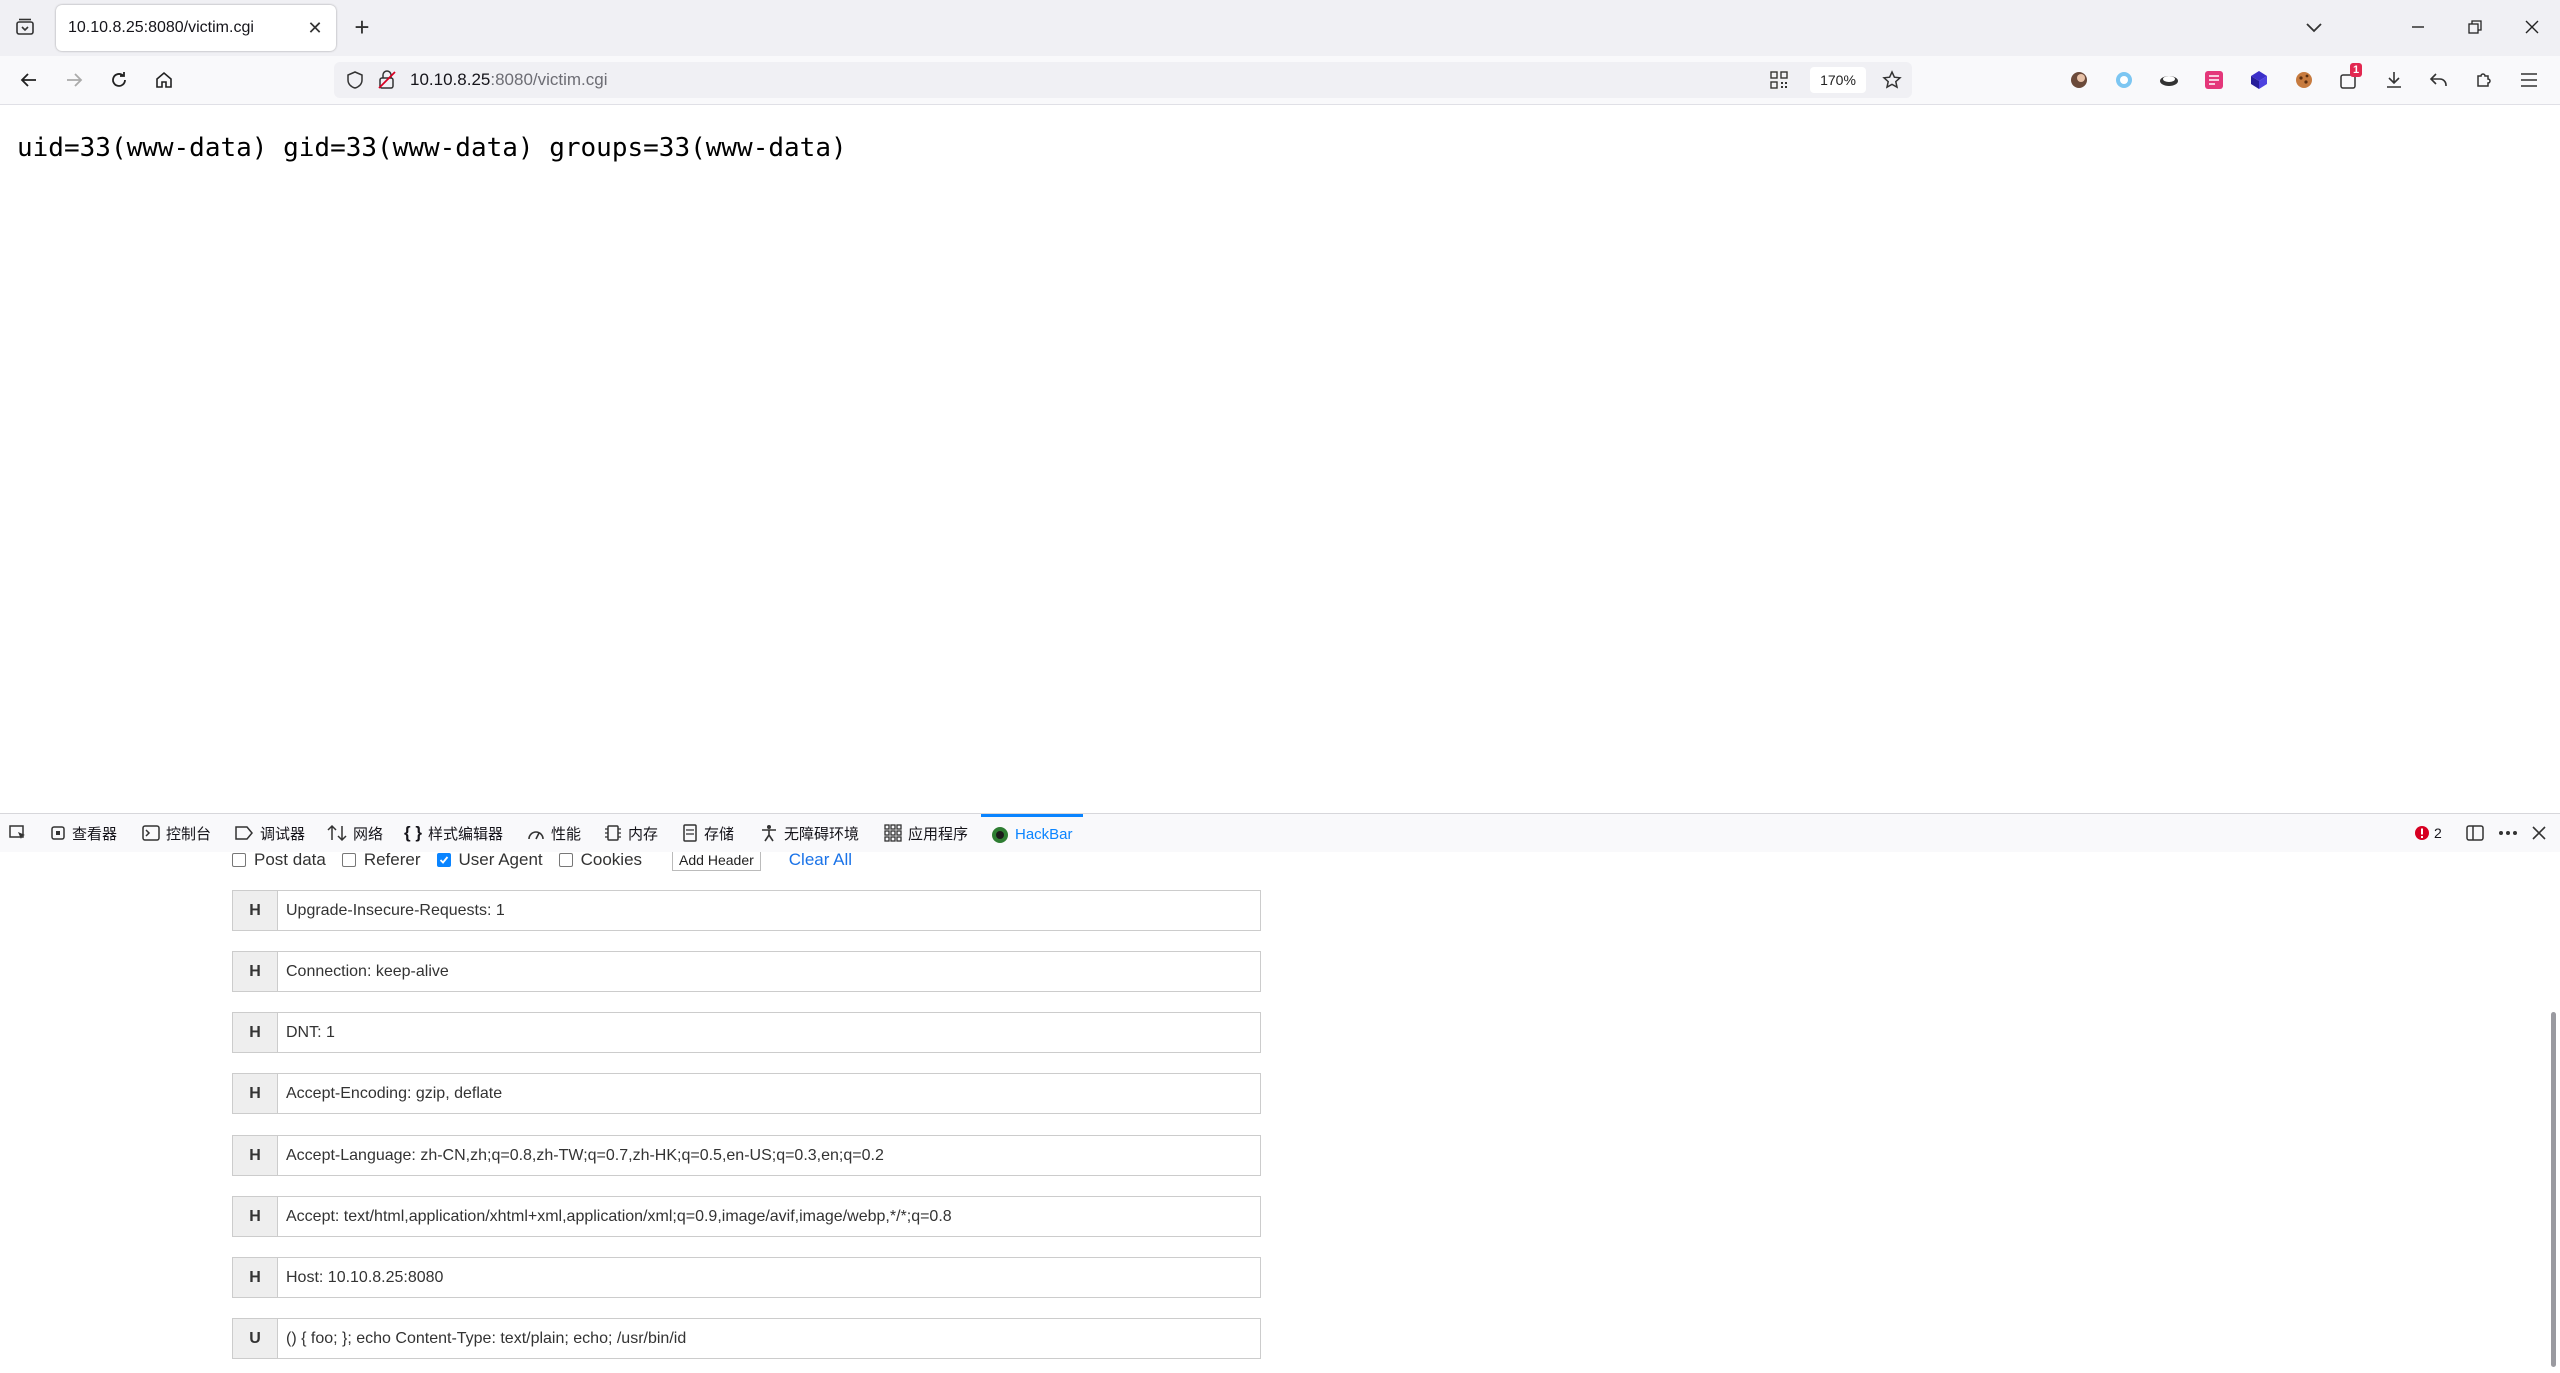 The height and width of the screenshot is (1373, 2560). What do you see at coordinates (2259, 80) in the screenshot?
I see `extension-cube-icon` at bounding box center [2259, 80].